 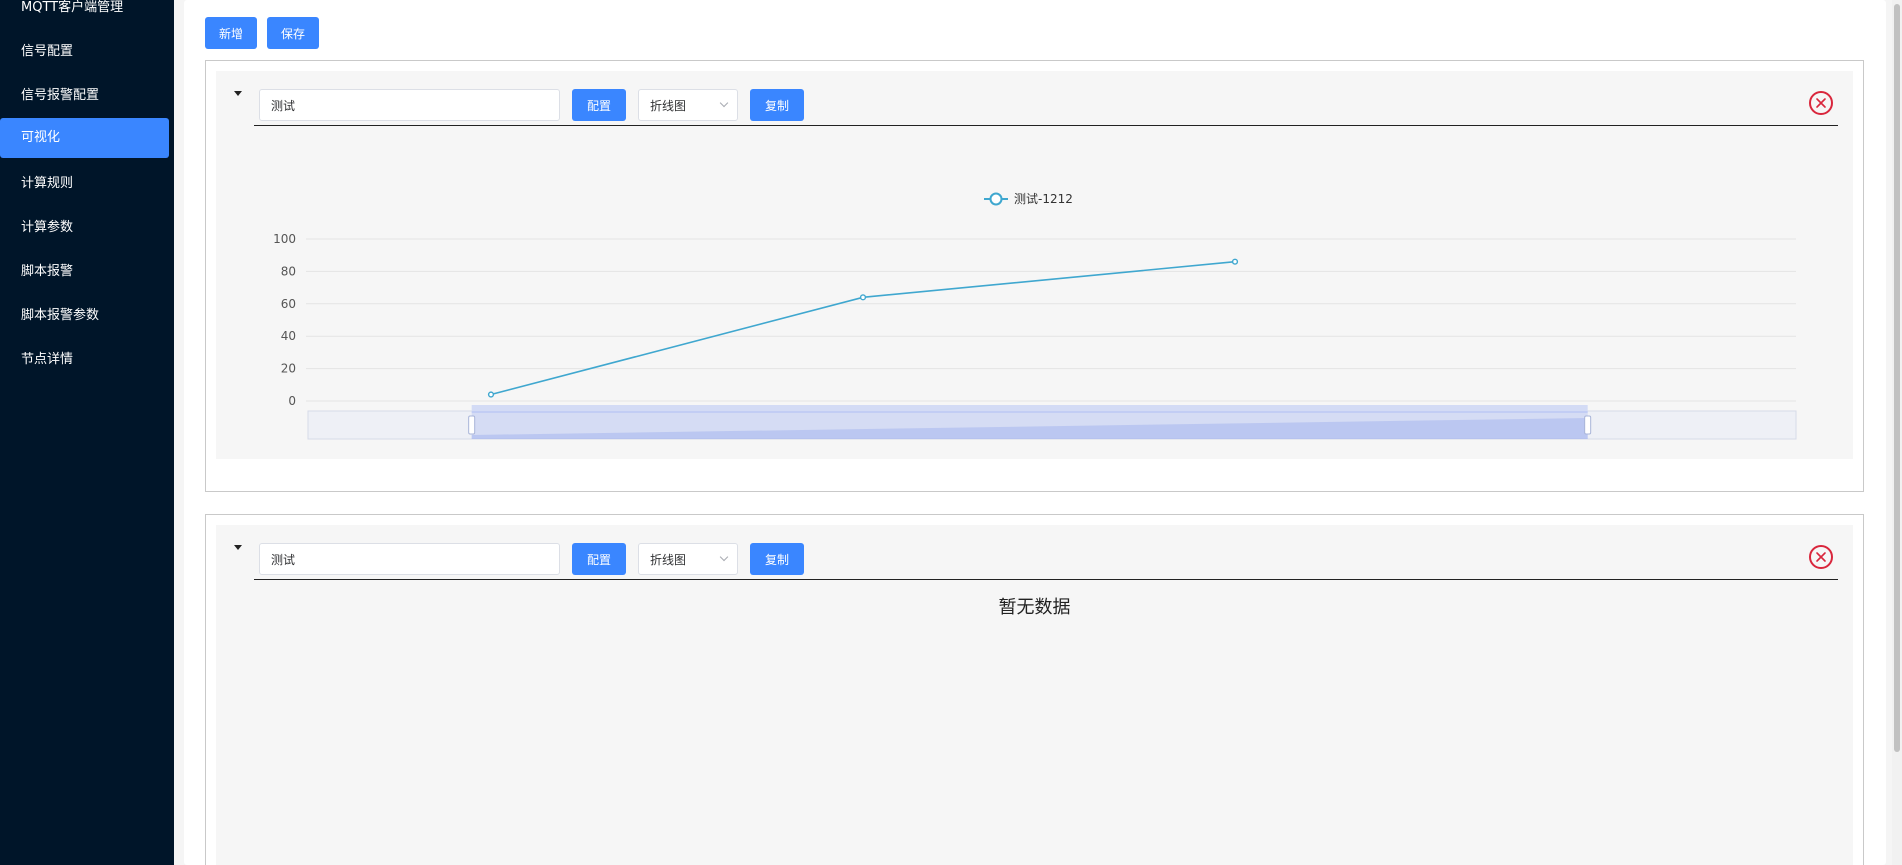 What do you see at coordinates (288, 271) in the screenshot?
I see `y-tick-label: 80` at bounding box center [288, 271].